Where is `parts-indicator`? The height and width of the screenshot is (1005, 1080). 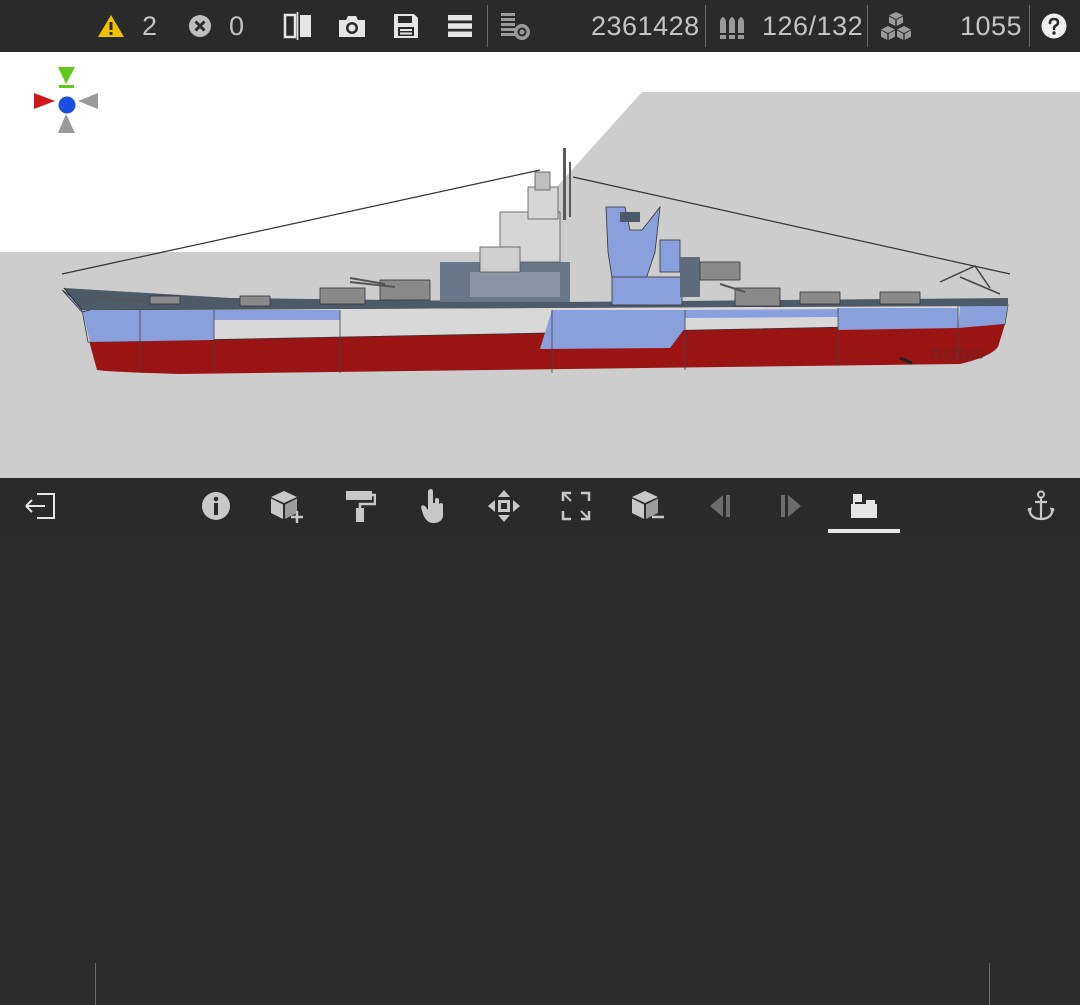
parts-indicator is located at coordinates (896, 26).